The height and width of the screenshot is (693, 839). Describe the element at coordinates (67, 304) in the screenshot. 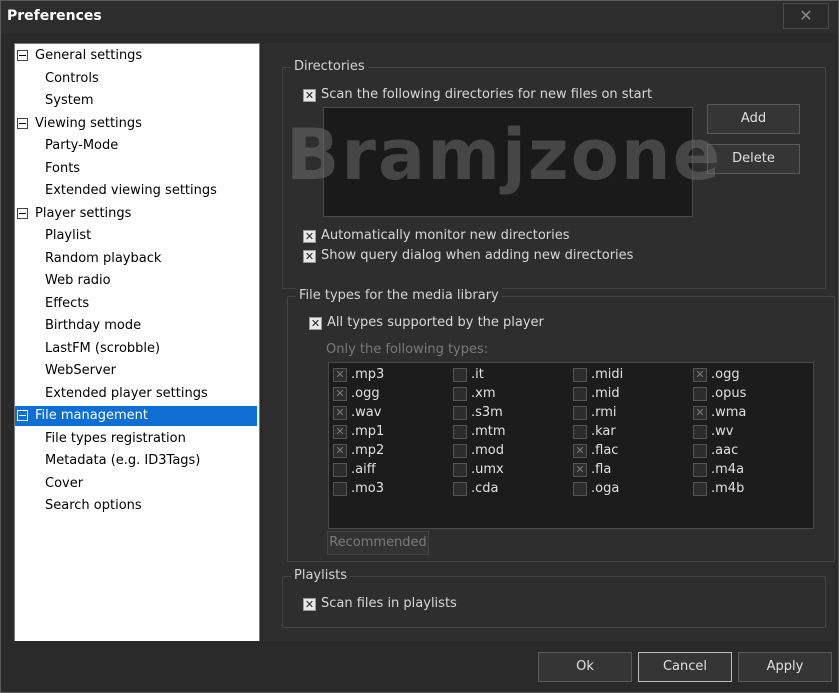

I see `tree-item-effects: Effects` at that location.